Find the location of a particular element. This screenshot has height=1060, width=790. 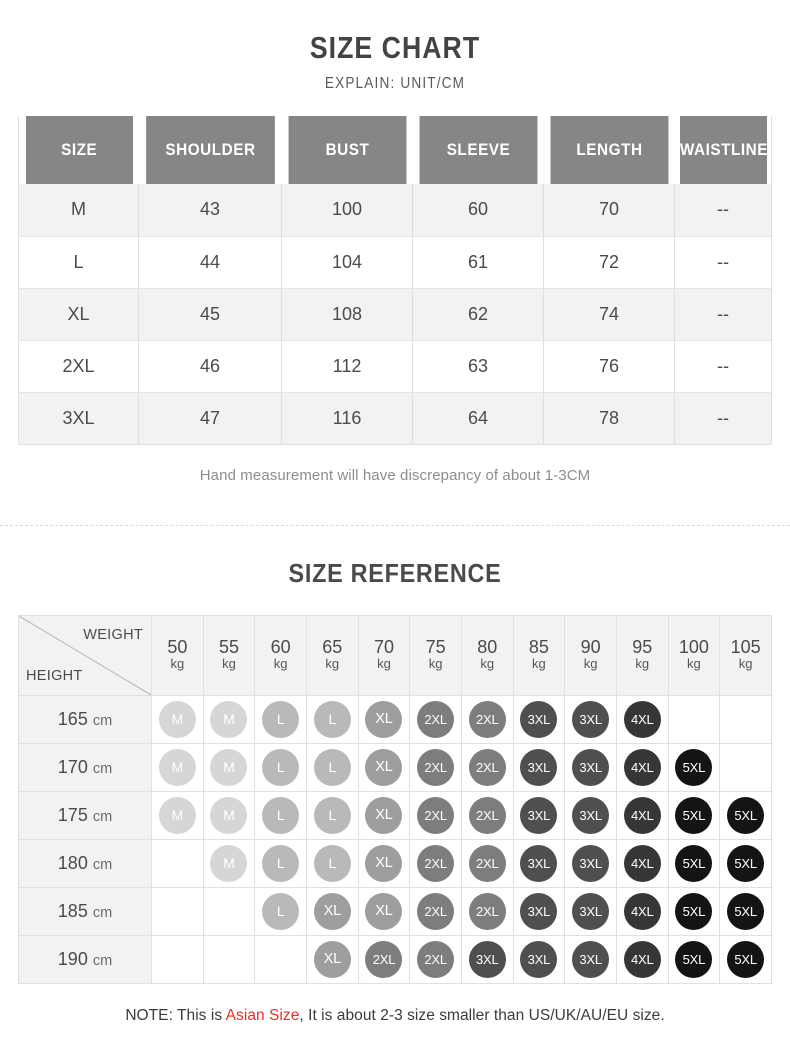

size-chart-cell-length: 78 is located at coordinates (609, 418).